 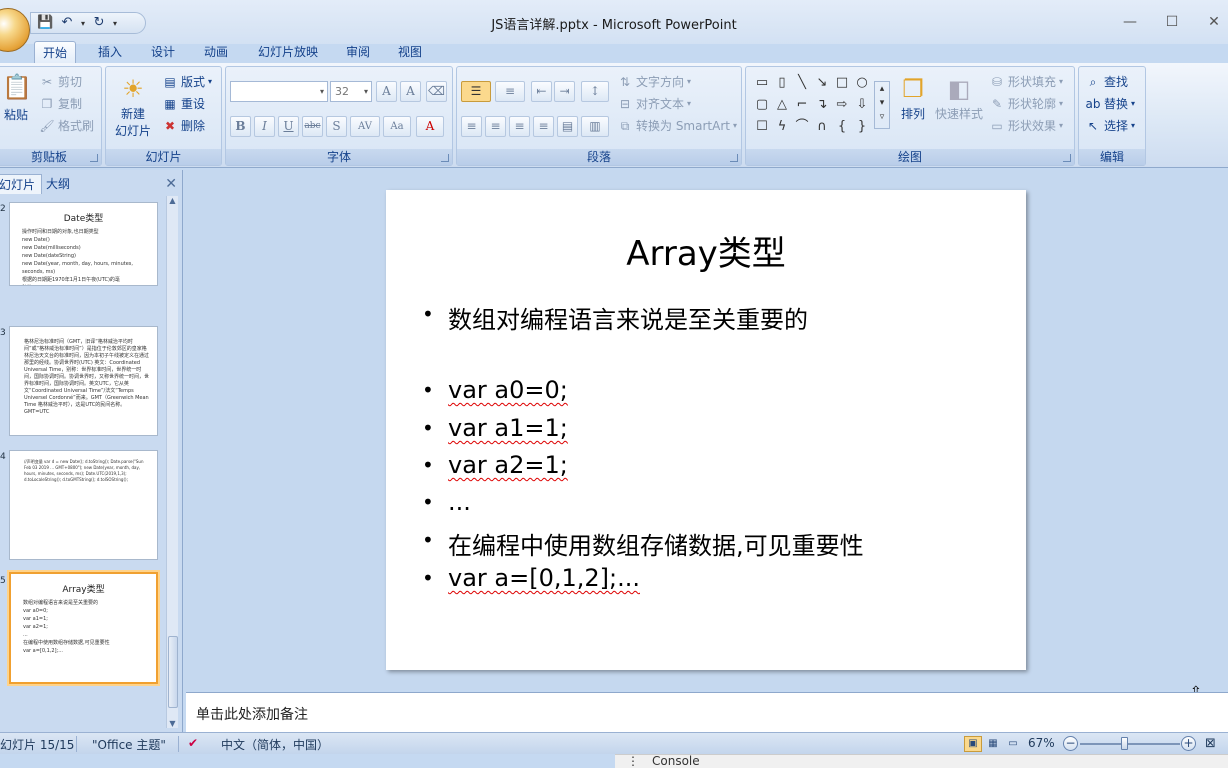 What do you see at coordinates (762, 127) in the screenshot?
I see `freeform-shape-icon: ☐` at bounding box center [762, 127].